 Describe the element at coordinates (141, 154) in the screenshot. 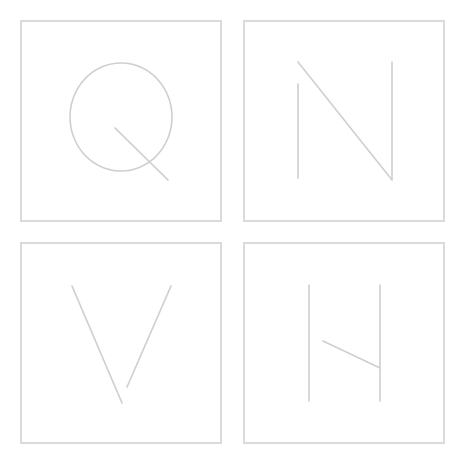

I see `letter-q-tail` at that location.